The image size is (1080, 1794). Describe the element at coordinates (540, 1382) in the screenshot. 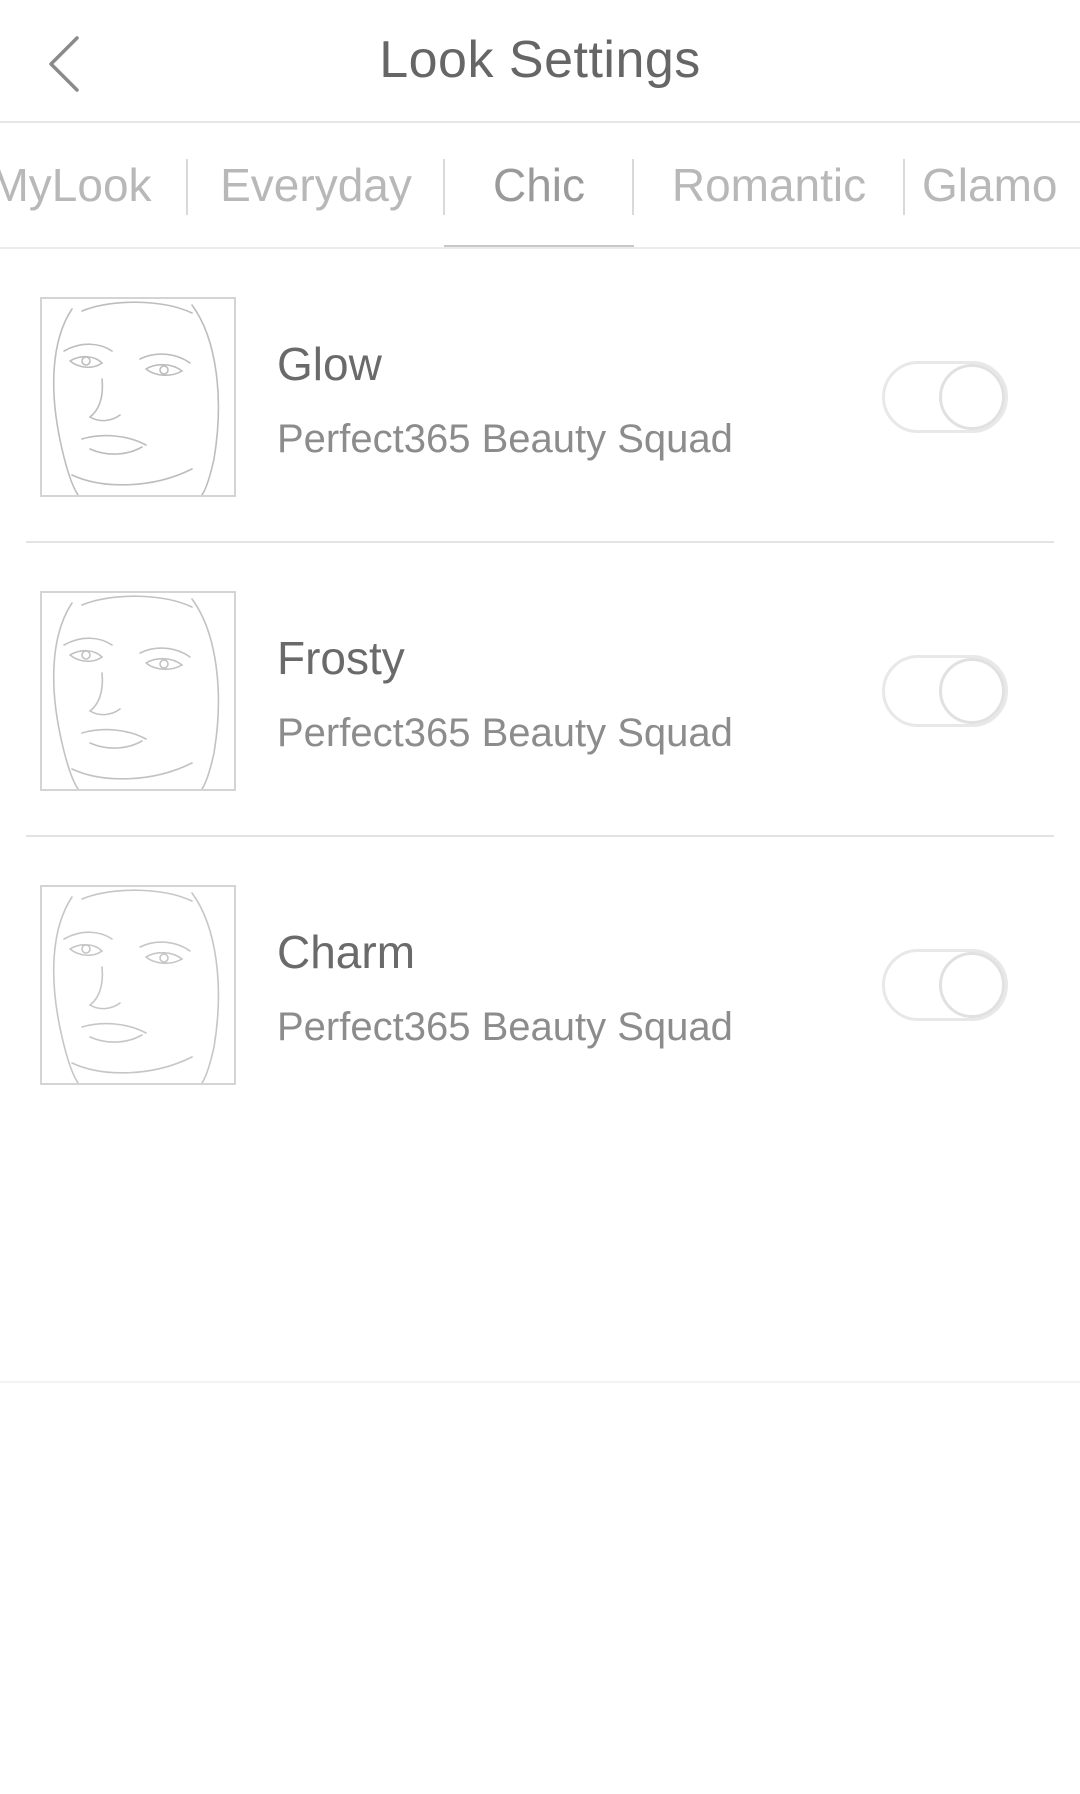

I see `list-bottom-divider` at that location.